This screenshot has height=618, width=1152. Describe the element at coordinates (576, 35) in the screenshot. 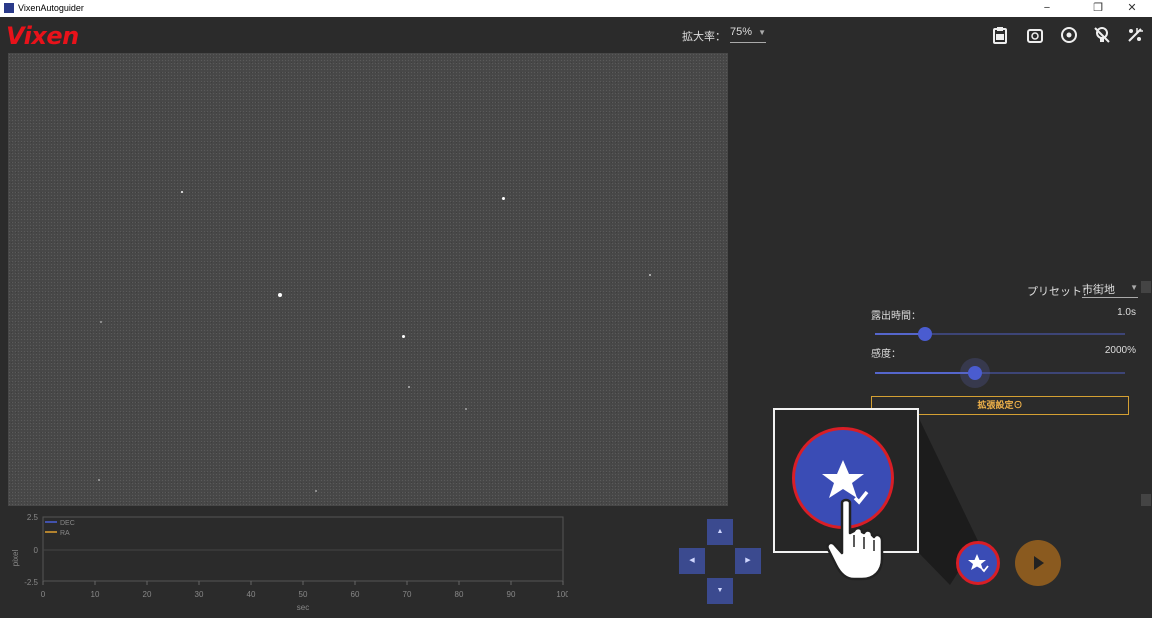

I see `app-header: Vixen 拡大率： 75% ▼` at that location.